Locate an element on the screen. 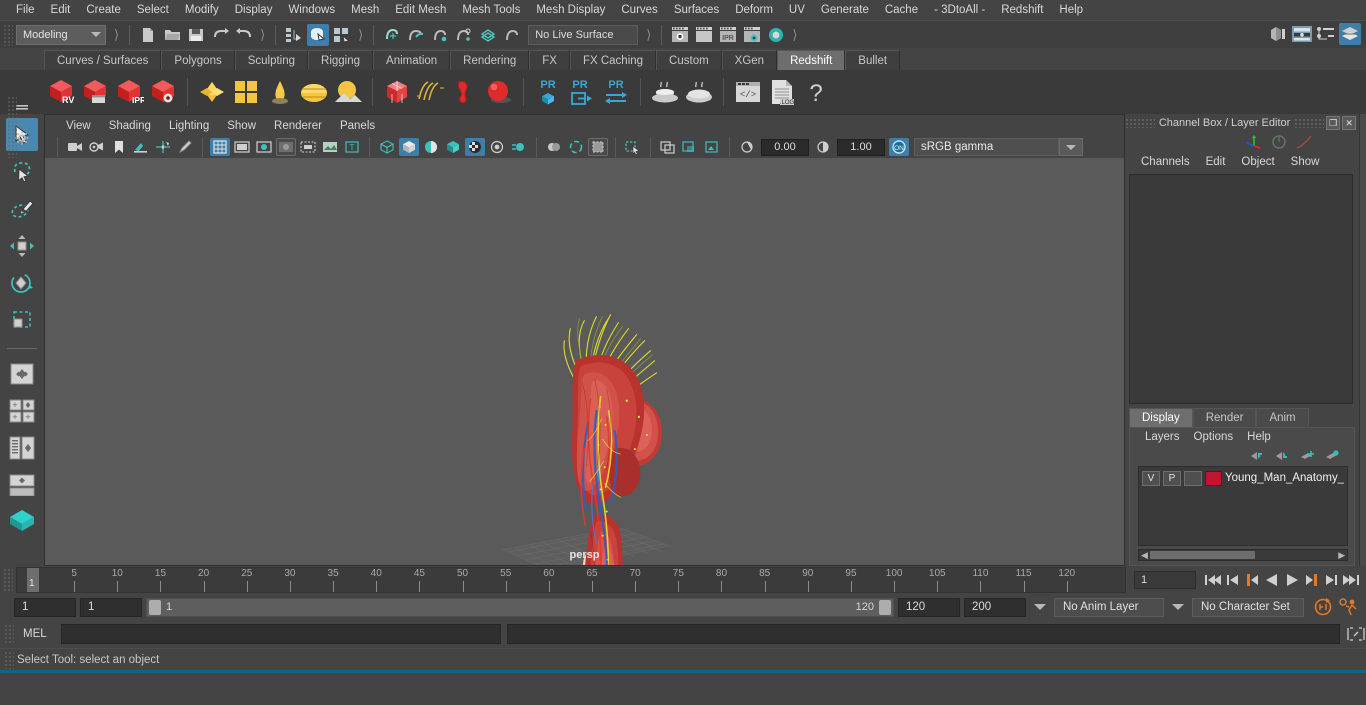 Image resolution: width=1366 pixels, height=705 pixels. menu-item-mesh: Mesh is located at coordinates (365, 10).